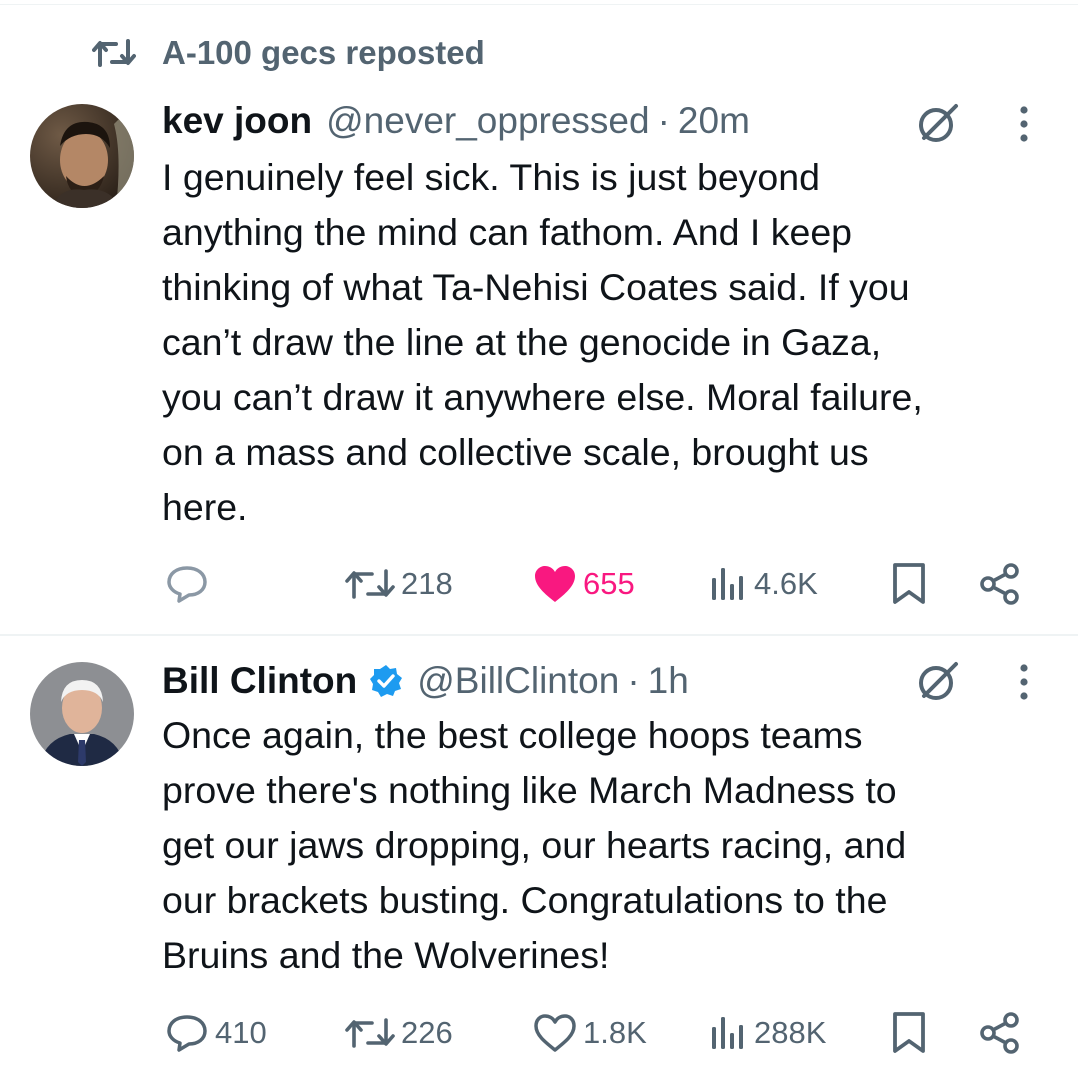 Image resolution: width=1078 pixels, height=1081 pixels. I want to click on verified-badge-icon, so click(386, 681).